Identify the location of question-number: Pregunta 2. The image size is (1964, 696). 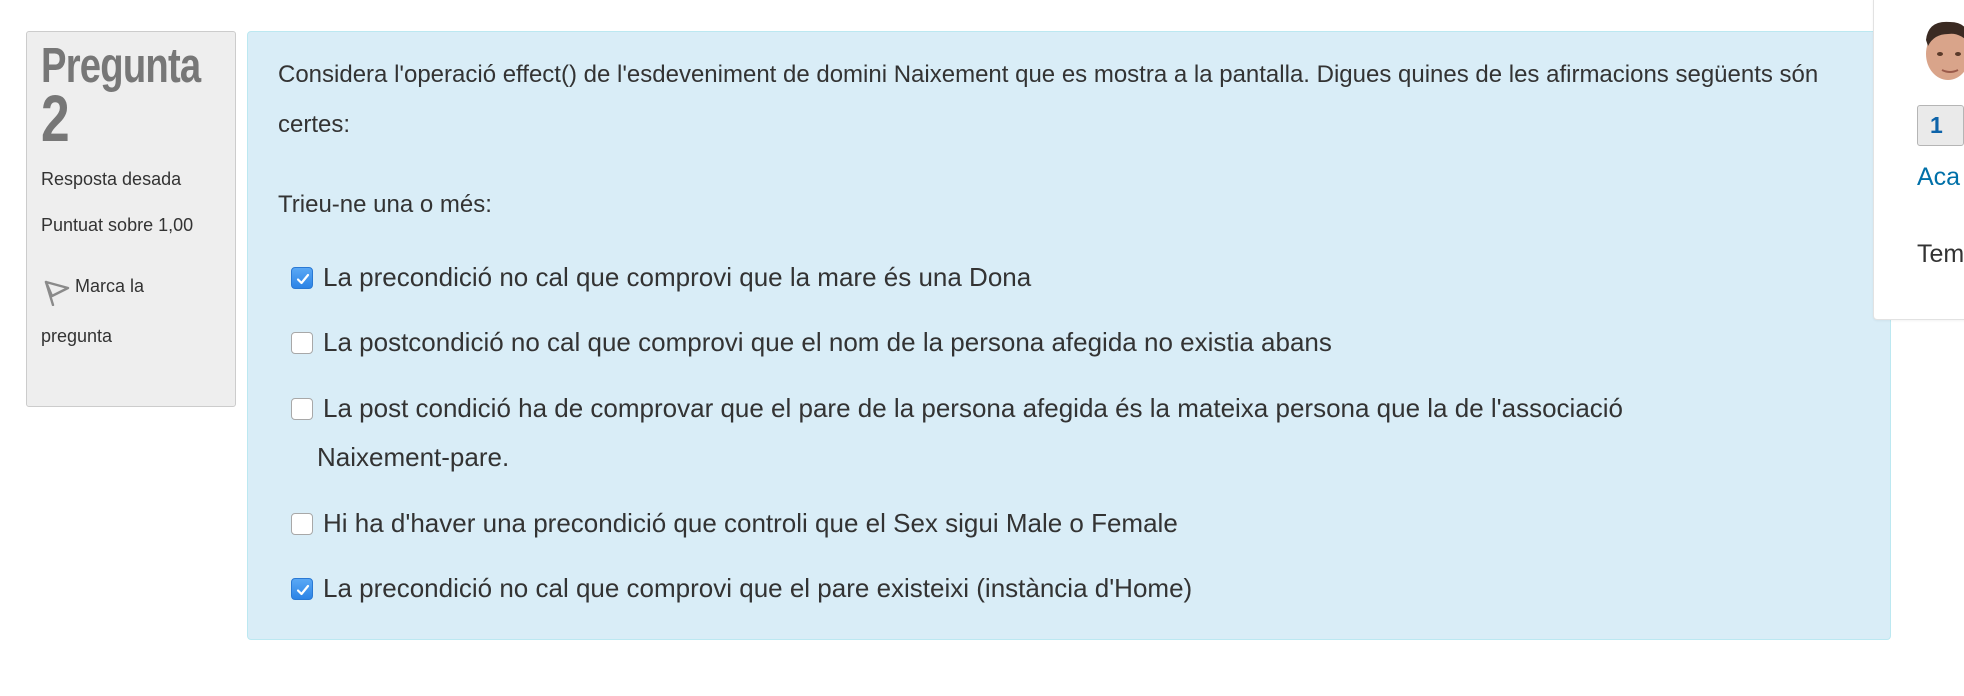
(121, 98).